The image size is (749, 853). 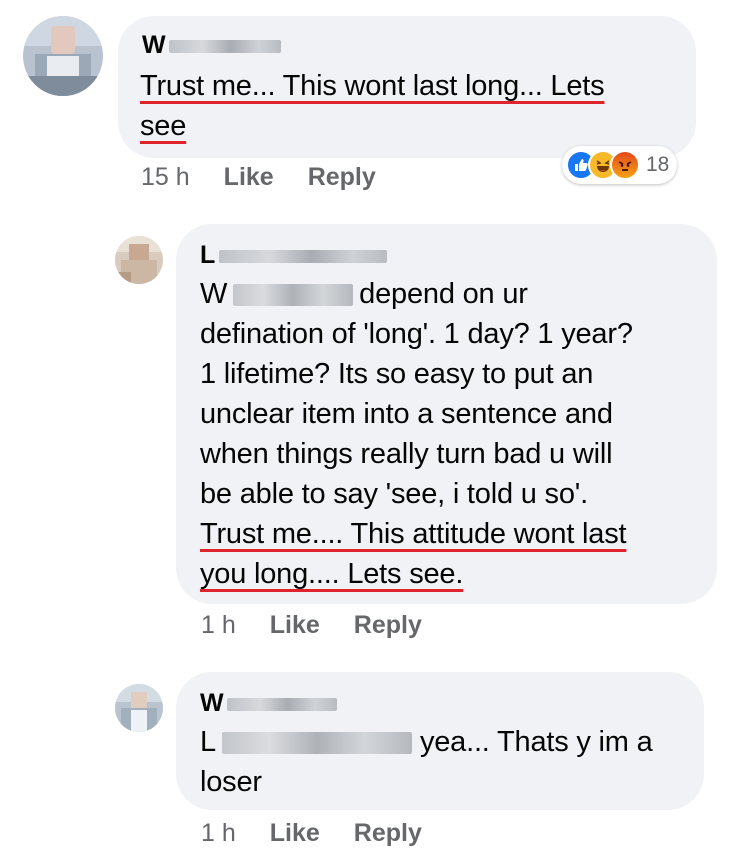 I want to click on comment-actions: 15 h Like Reply, so click(x=258, y=177).